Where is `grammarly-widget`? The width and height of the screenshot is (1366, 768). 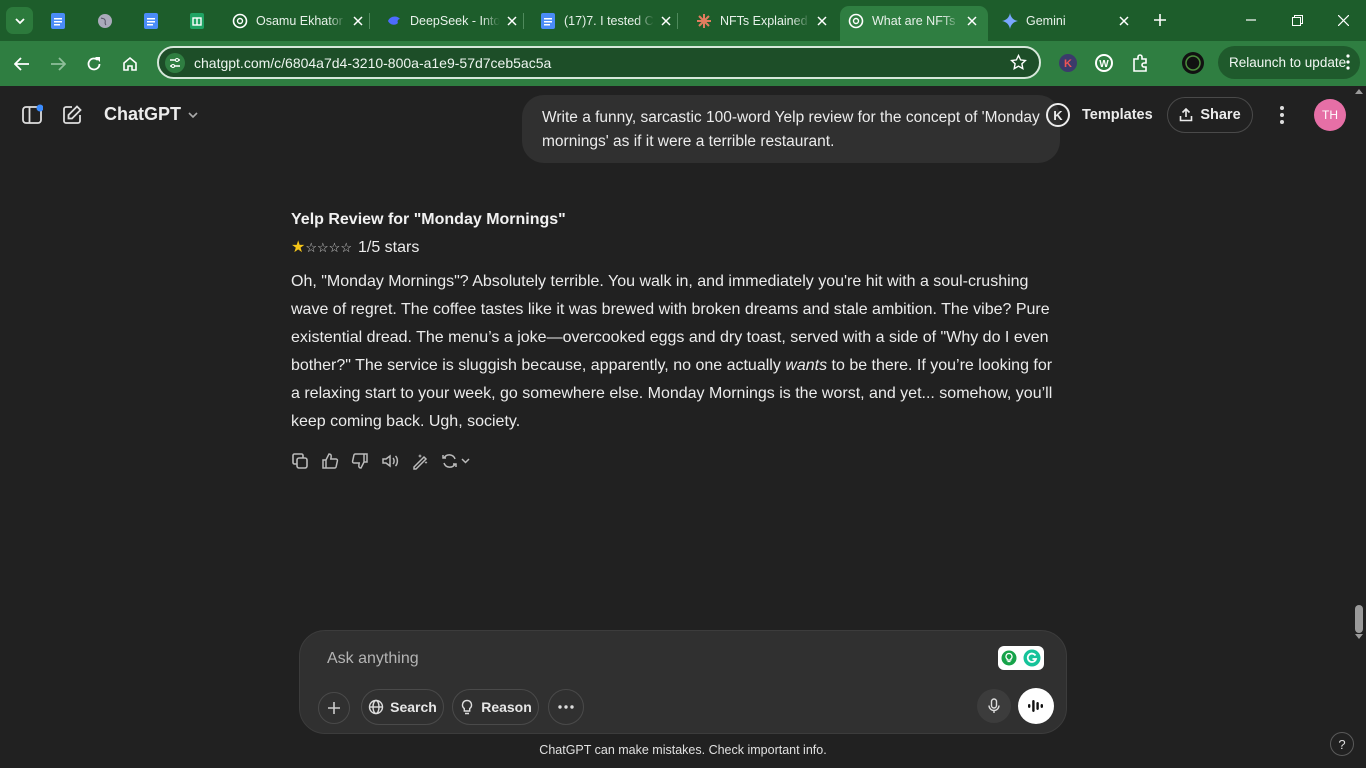 grammarly-widget is located at coordinates (1021, 658).